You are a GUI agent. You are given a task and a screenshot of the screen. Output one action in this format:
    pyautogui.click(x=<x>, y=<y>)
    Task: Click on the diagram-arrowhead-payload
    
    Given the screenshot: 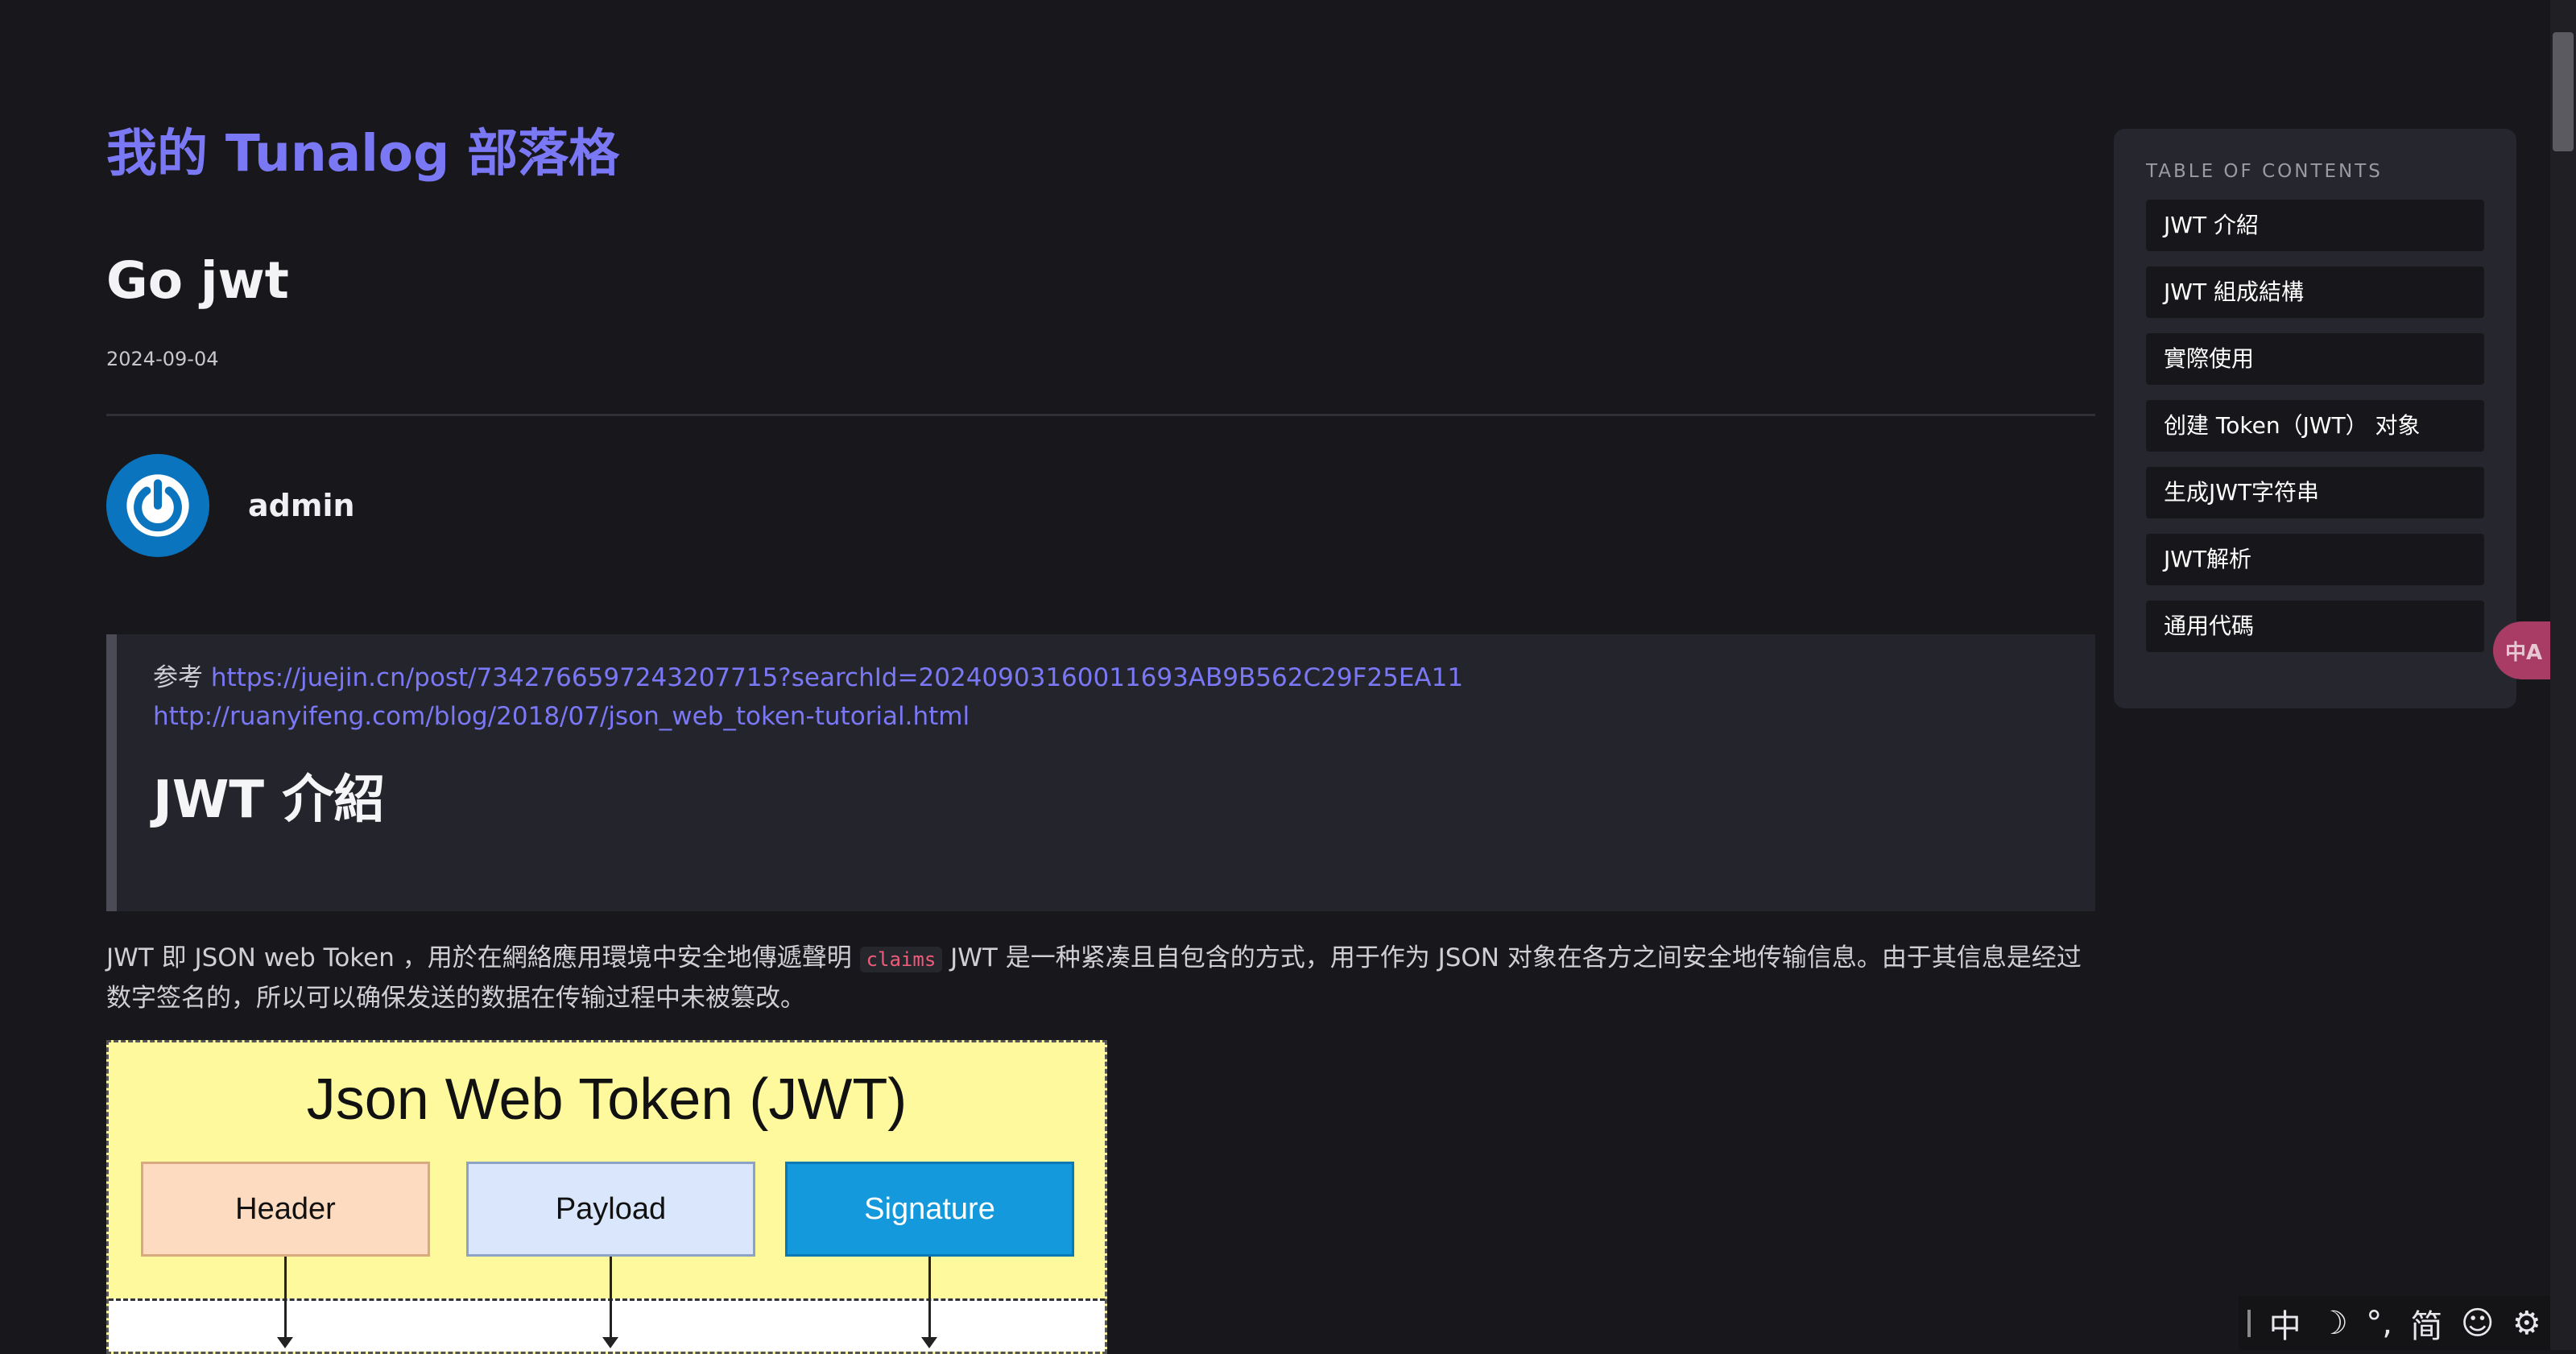 What is the action you would take?
    pyautogui.click(x=610, y=1342)
    